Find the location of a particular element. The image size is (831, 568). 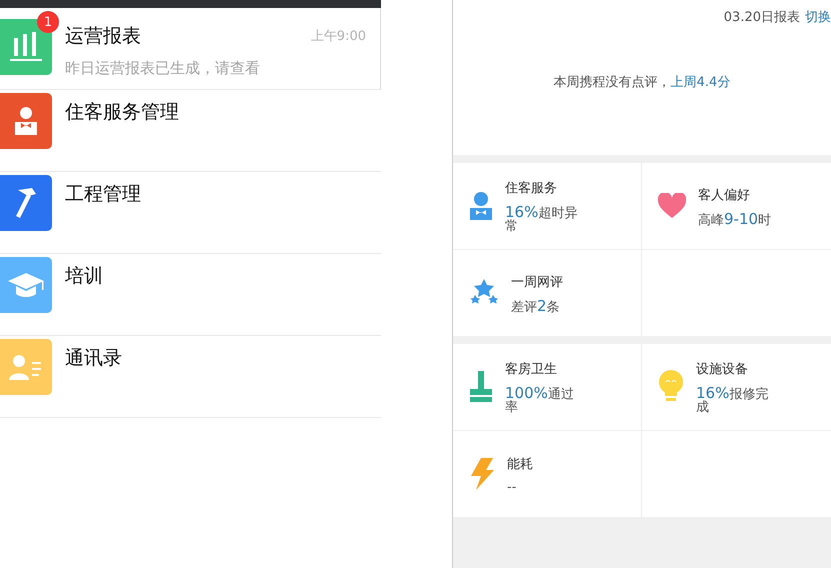

light-bulb-icon is located at coordinates (671, 387).